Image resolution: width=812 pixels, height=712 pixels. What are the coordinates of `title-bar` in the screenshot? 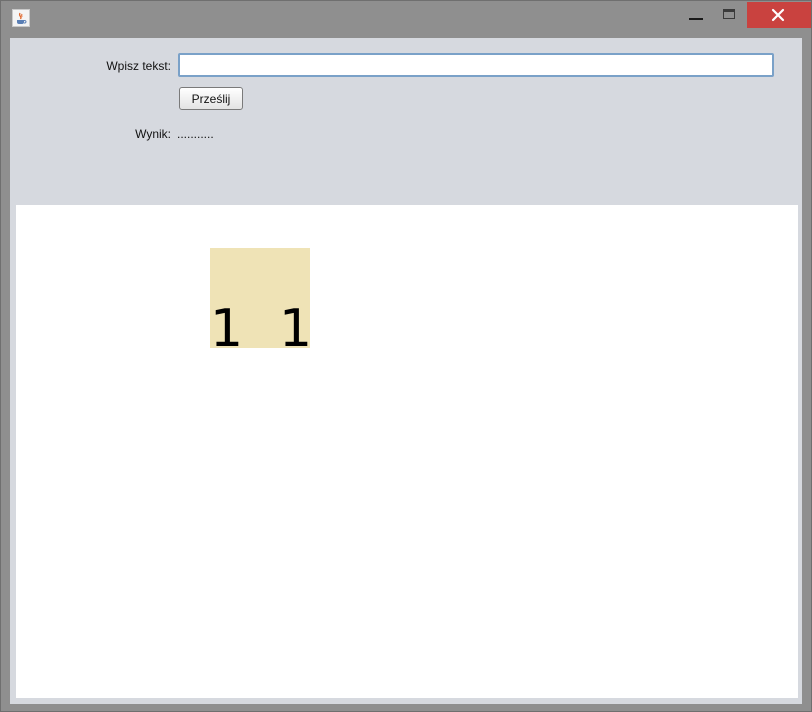 It's located at (406, 19).